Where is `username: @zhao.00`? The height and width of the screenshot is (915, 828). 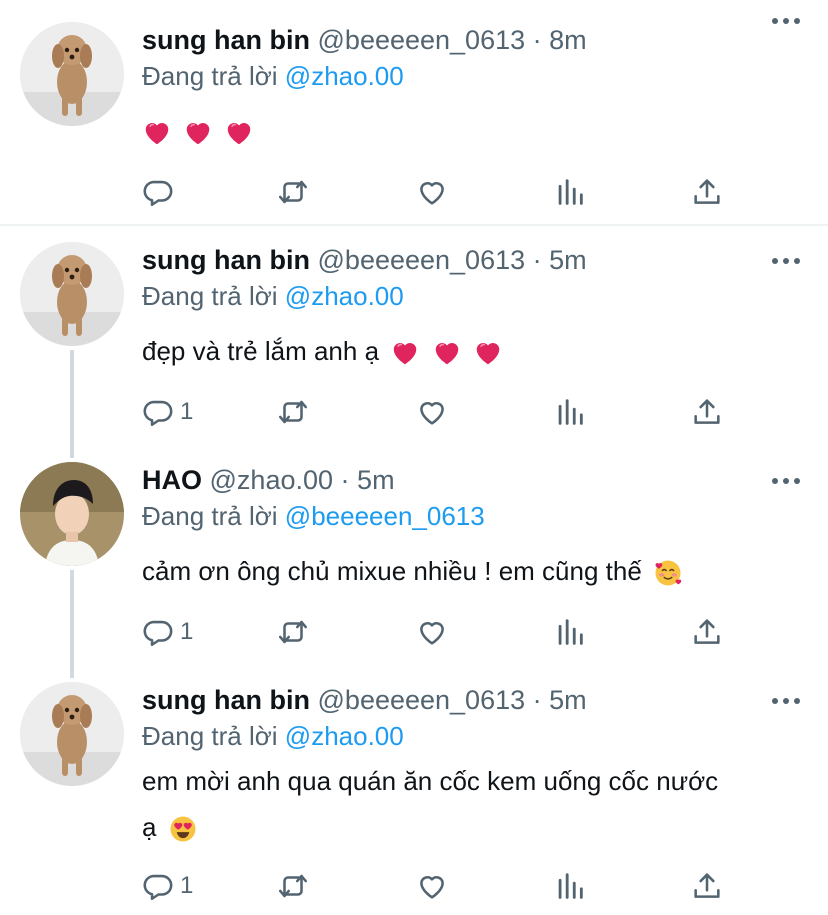
username: @zhao.00 is located at coordinates (272, 480).